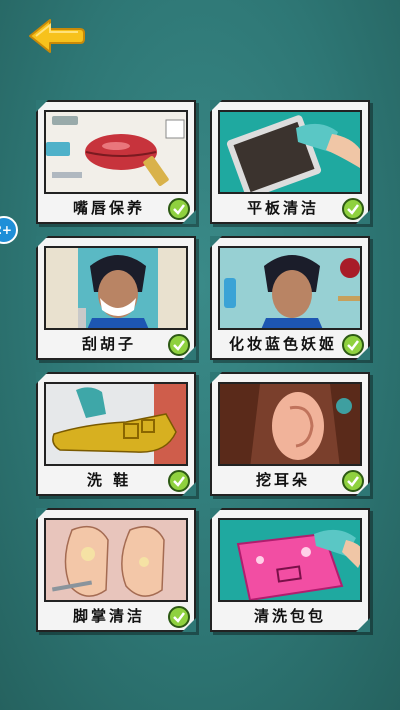 The image size is (400, 710). Describe the element at coordinates (290, 288) in the screenshot. I see `makeup-illustration` at that location.